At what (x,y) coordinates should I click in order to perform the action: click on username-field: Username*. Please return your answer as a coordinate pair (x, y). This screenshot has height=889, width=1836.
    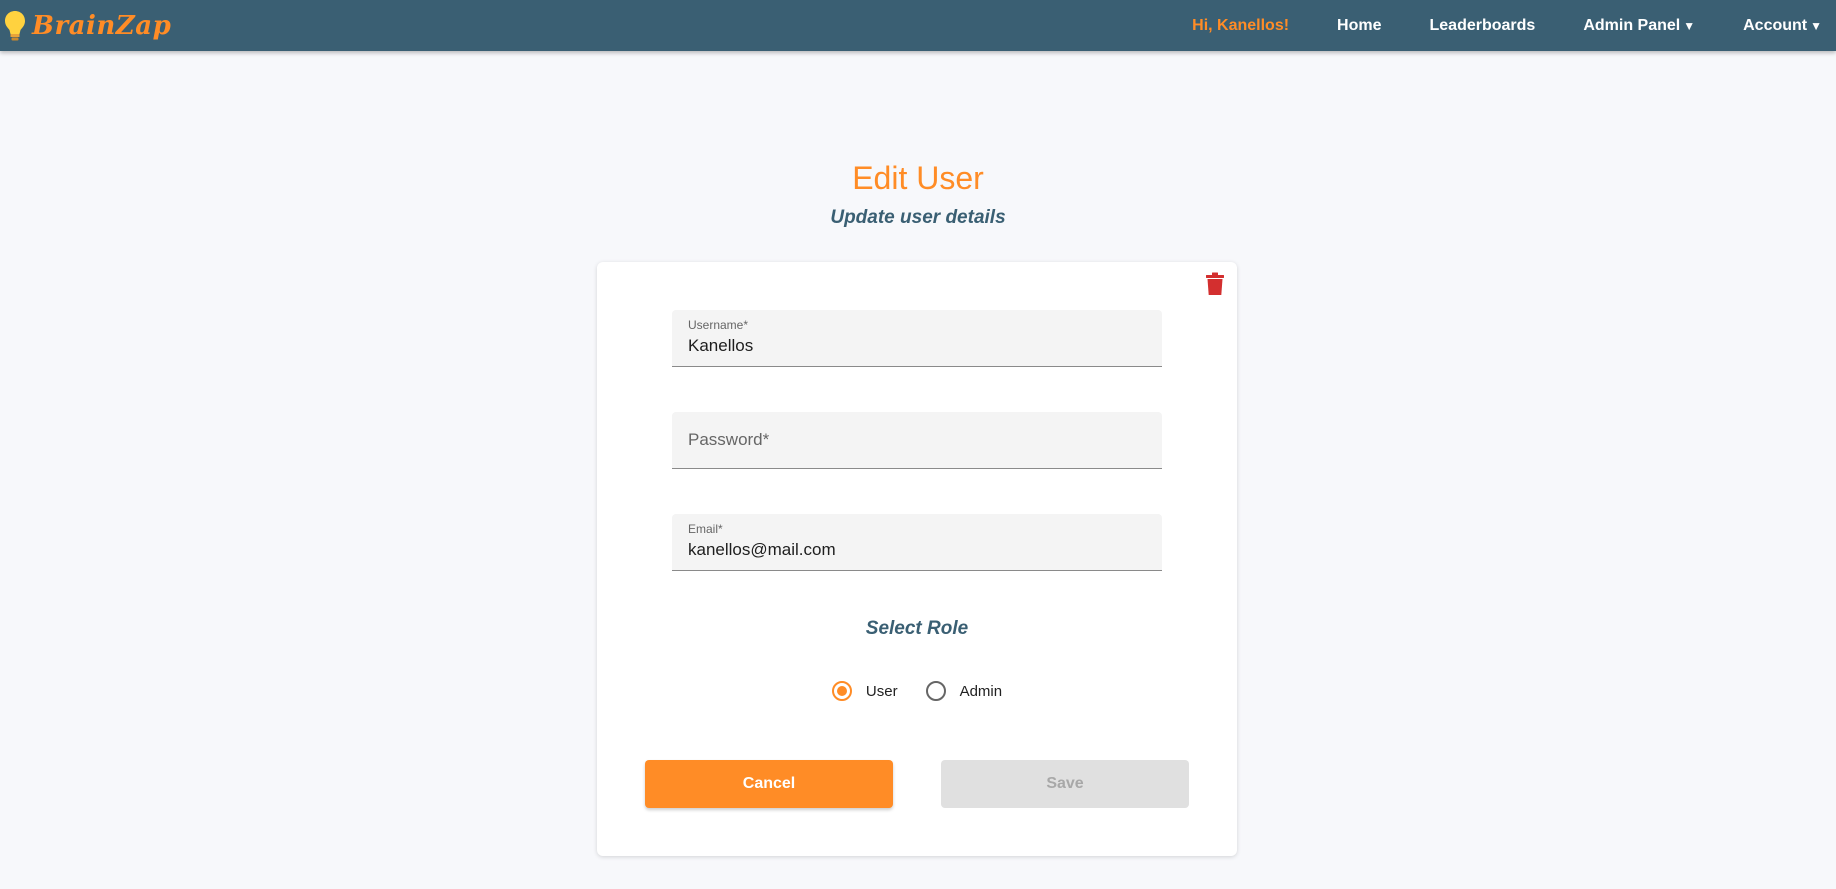
    Looking at the image, I should click on (917, 338).